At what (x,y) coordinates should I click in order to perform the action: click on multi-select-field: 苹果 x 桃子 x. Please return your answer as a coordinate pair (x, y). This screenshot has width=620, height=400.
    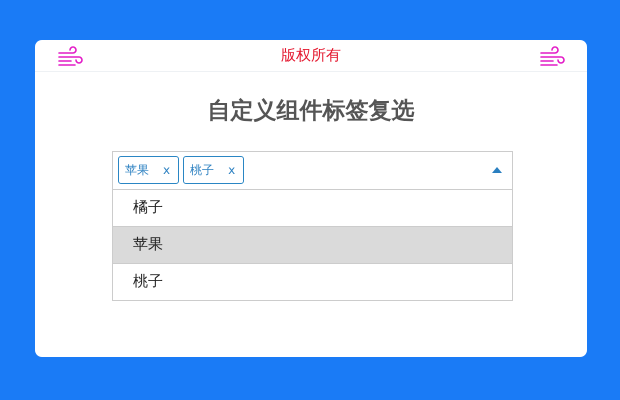
    Looking at the image, I should click on (312, 170).